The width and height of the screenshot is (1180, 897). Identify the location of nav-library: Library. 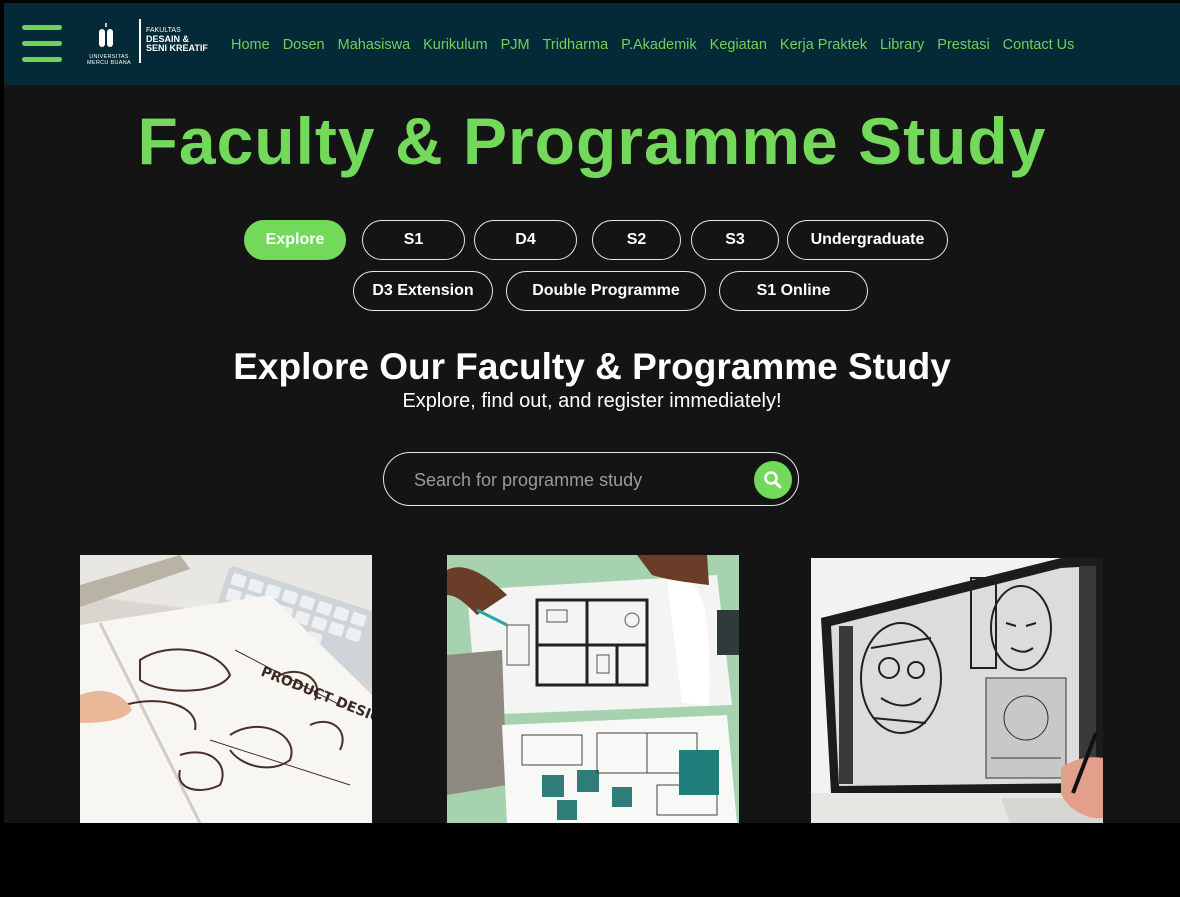
(902, 45).